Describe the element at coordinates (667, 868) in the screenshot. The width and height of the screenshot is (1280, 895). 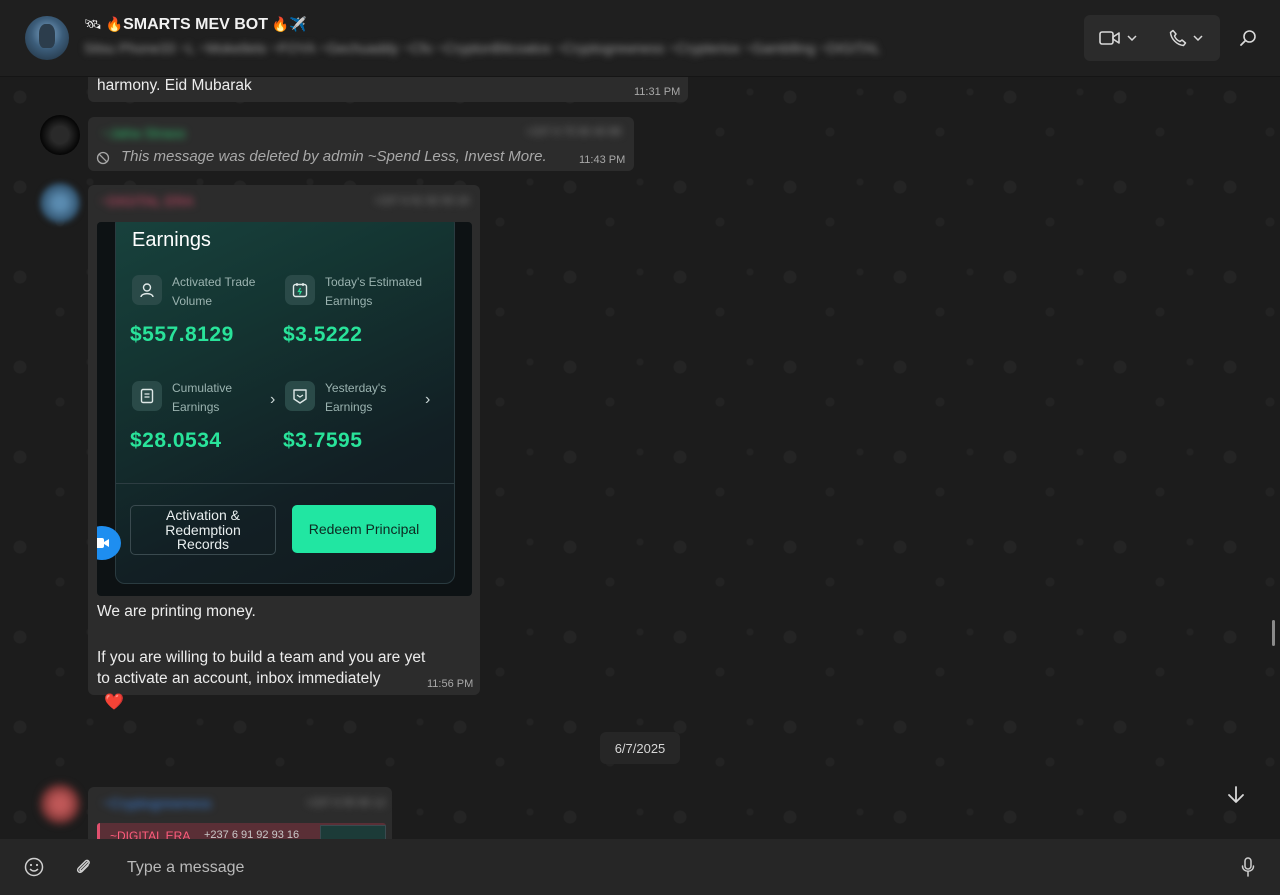
I see `message-input` at that location.